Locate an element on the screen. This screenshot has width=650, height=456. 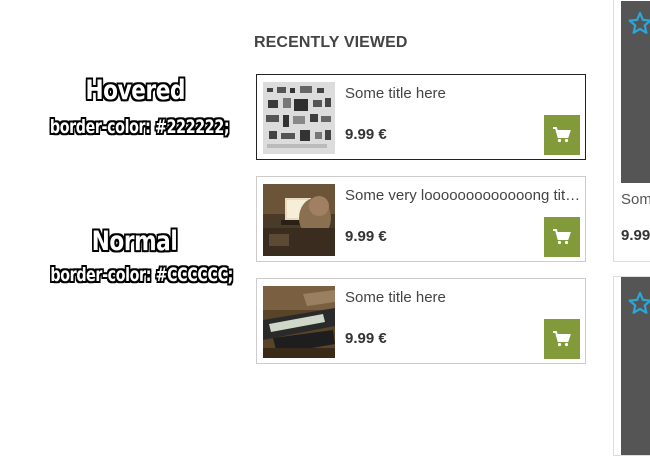
normal-annotation: Normal border-color: #CCCCCC; is located at coordinates (135, 256).